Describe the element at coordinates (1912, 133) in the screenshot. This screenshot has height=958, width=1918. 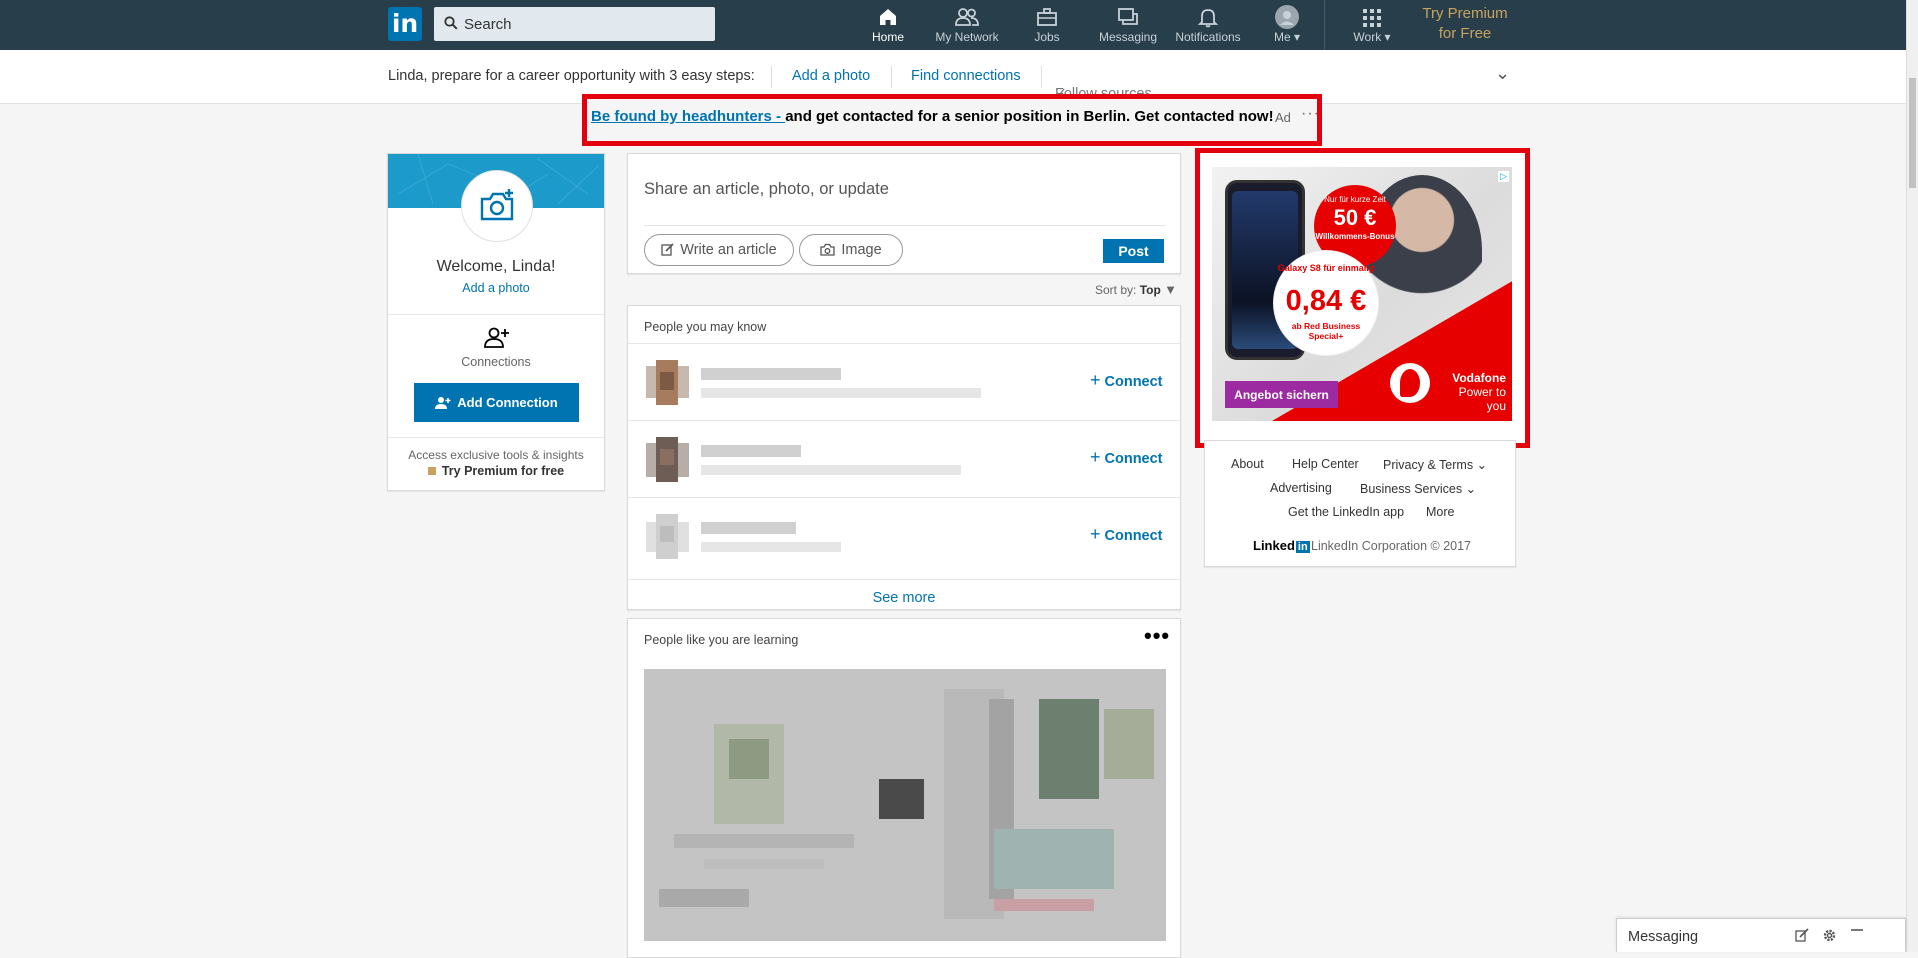
I see `scrollbar-thumb` at that location.